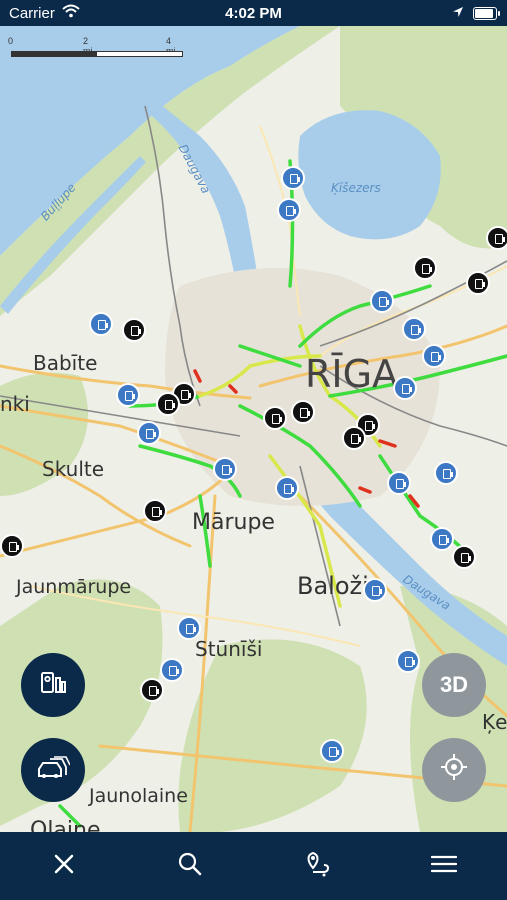 The image size is (507, 900). What do you see at coordinates (494, 722) in the screenshot?
I see `place-ke: Ķe` at bounding box center [494, 722].